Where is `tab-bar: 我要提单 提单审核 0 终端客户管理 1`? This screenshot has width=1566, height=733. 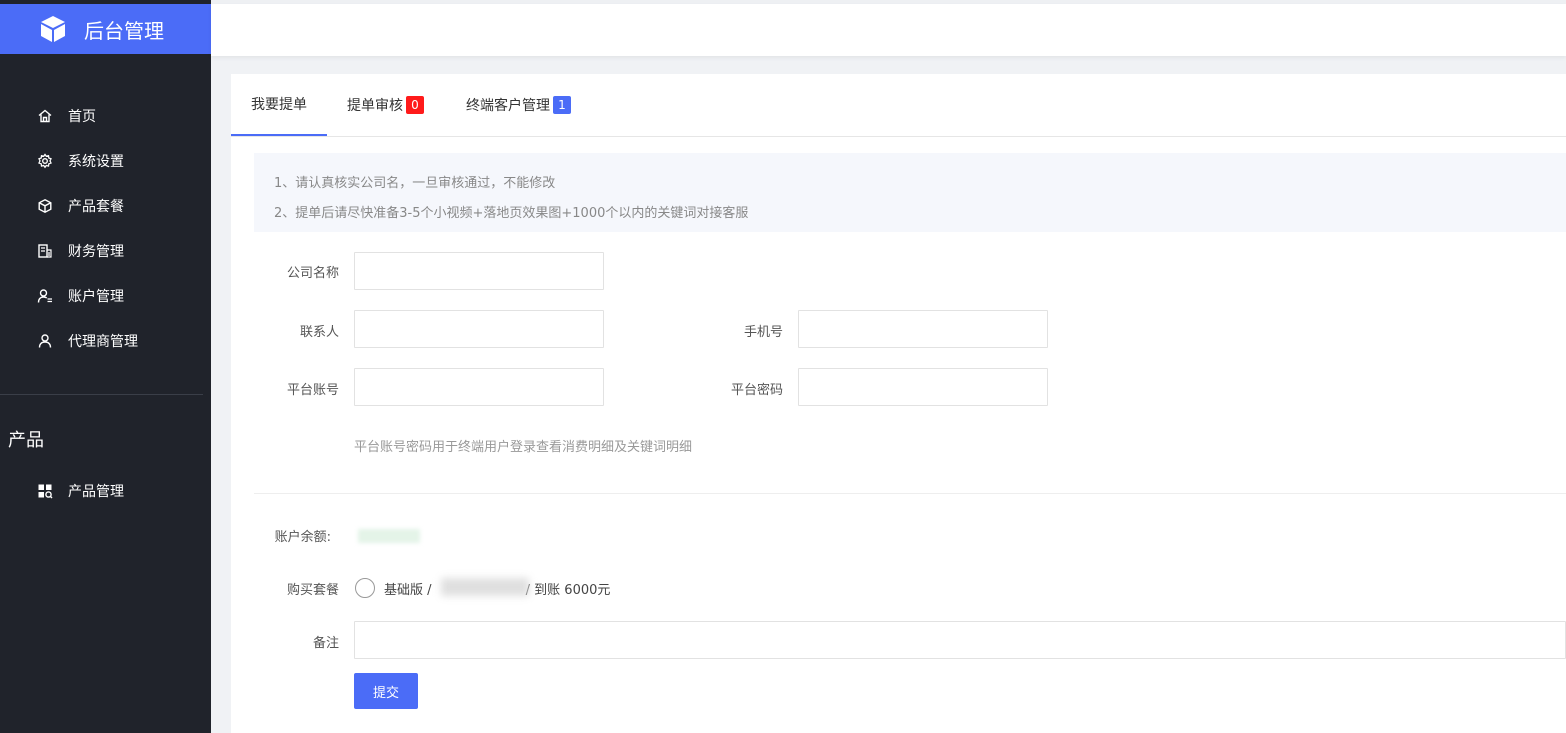 tab-bar: 我要提单 提单审核 0 终端客户管理 1 is located at coordinates (898, 105).